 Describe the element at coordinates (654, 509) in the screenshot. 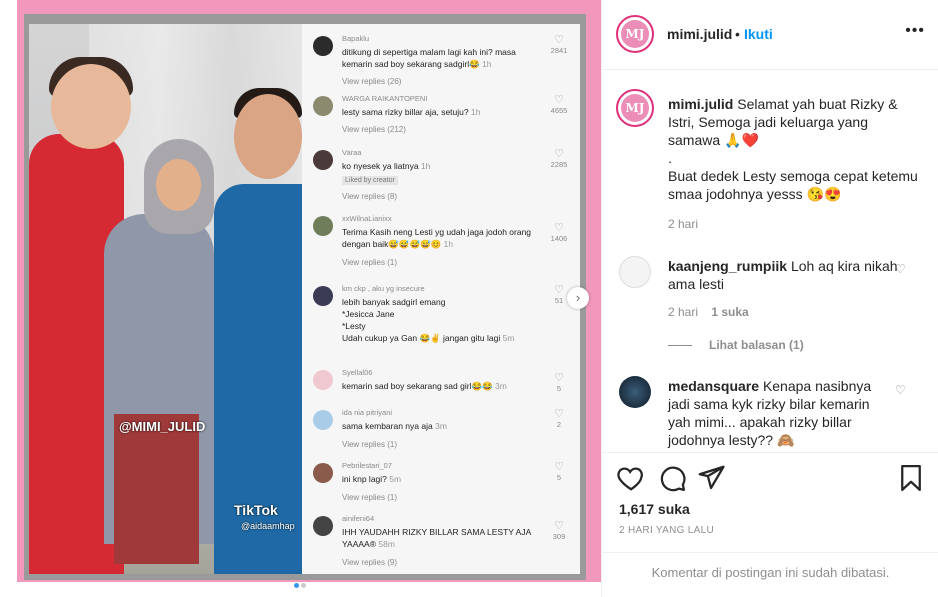

I see `likes-count: 1,617 suka` at that location.